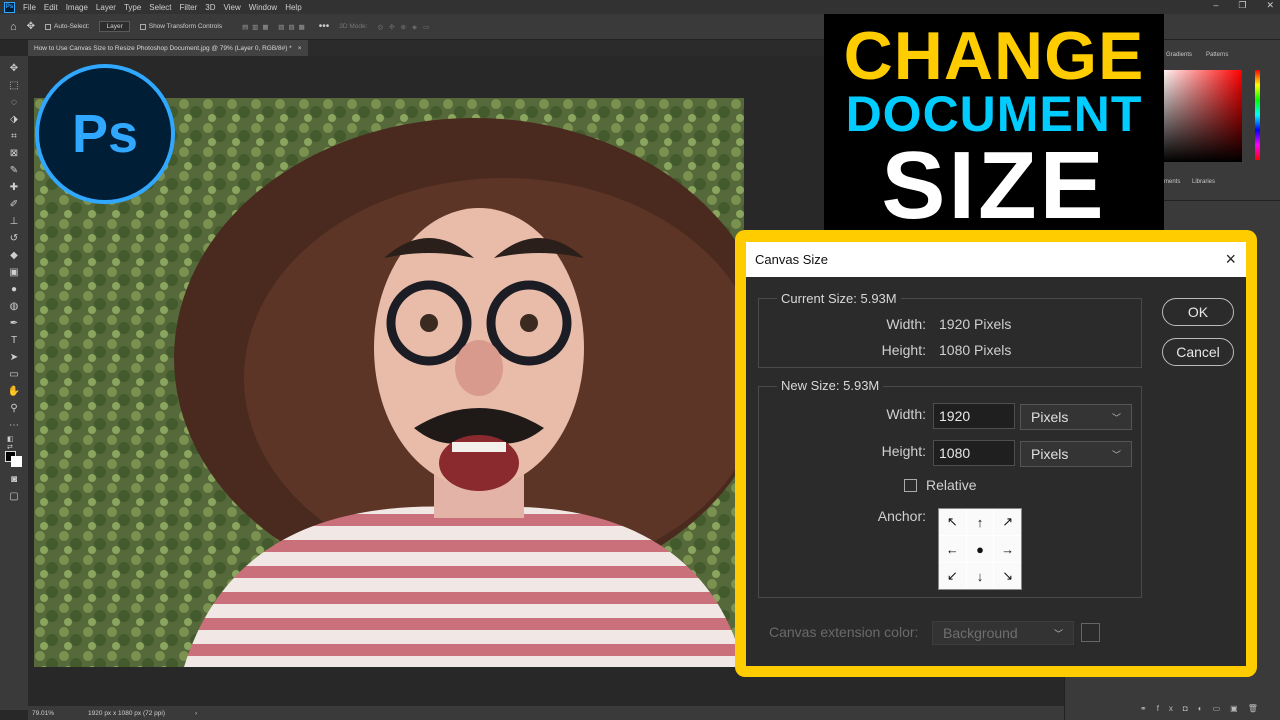  I want to click on menu-window: Window, so click(263, 7).